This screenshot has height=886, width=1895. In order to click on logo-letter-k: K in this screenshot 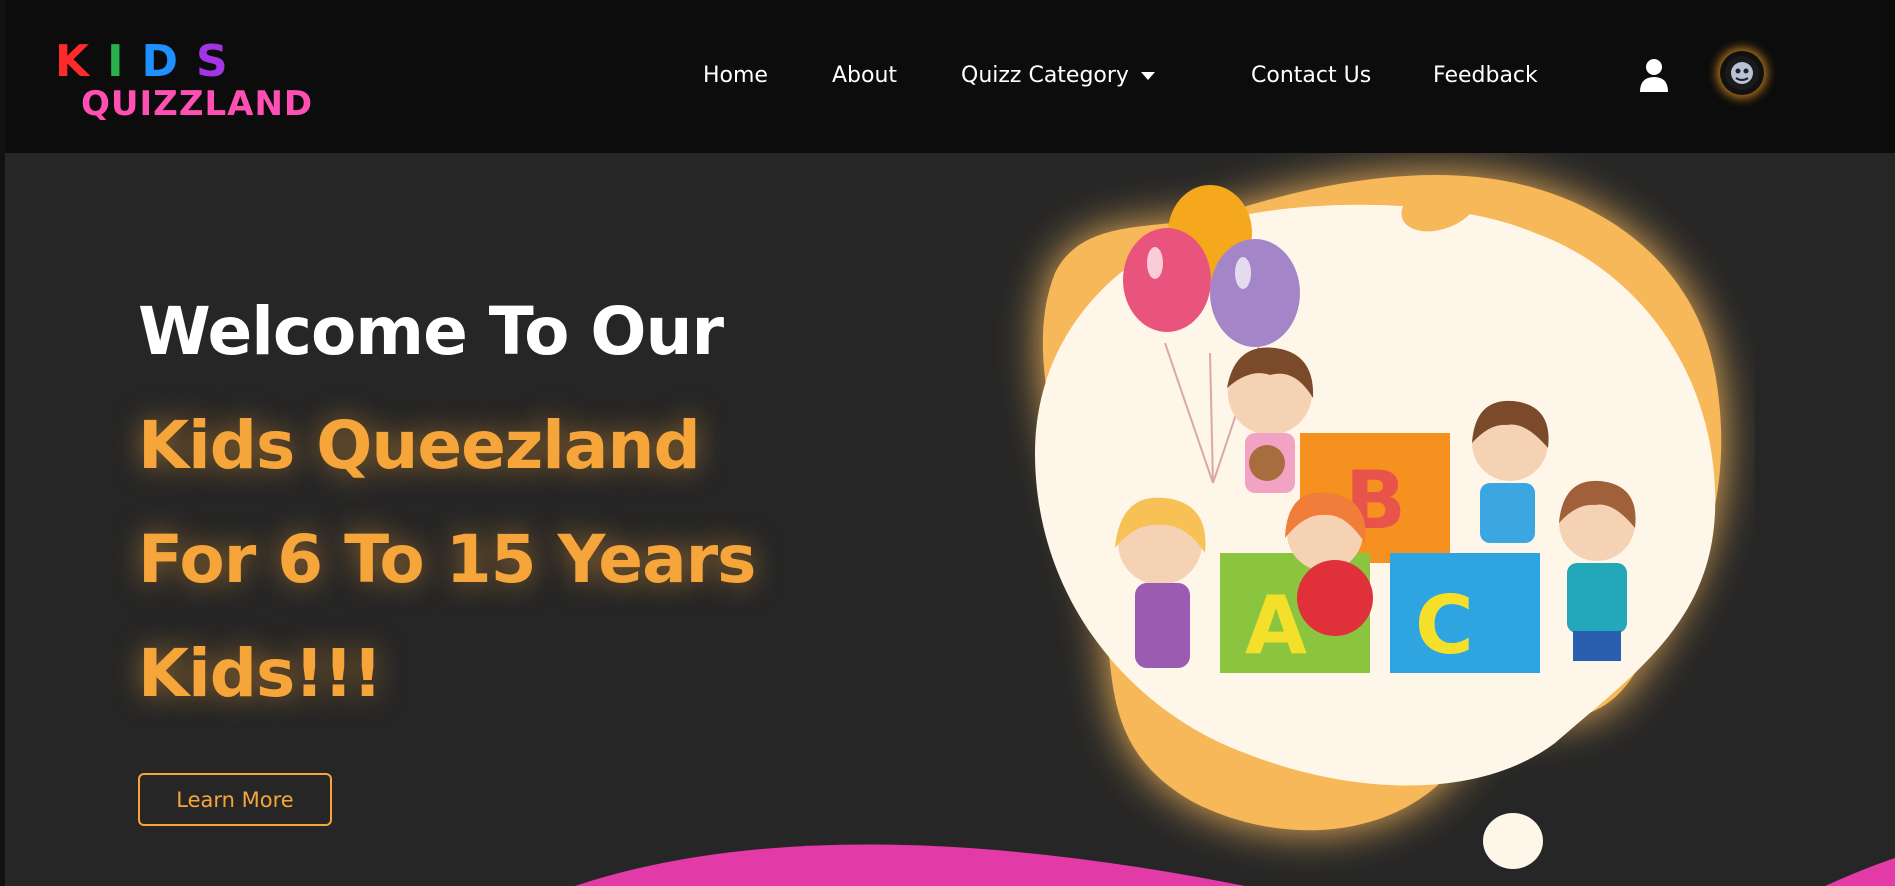, I will do `click(81, 61)`.